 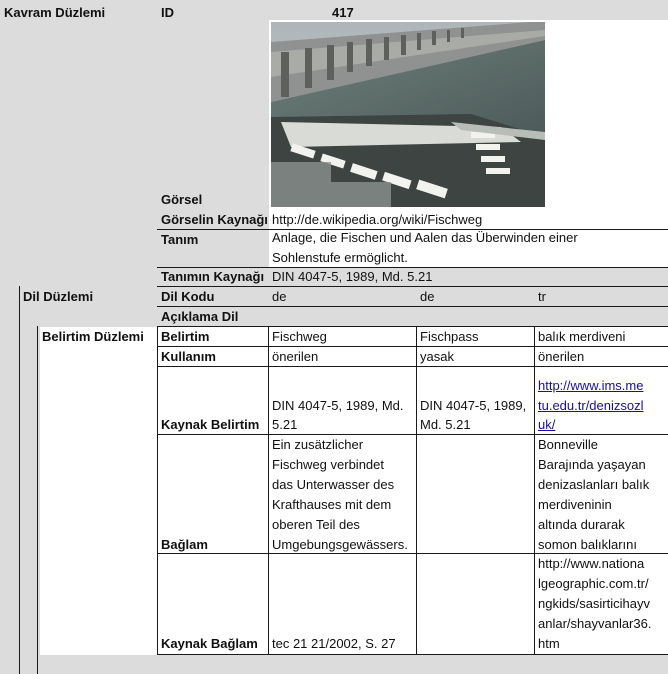 What do you see at coordinates (210, 424) in the screenshot?
I see `kaynak-belirtim-label: Kaynak Belirtim` at bounding box center [210, 424].